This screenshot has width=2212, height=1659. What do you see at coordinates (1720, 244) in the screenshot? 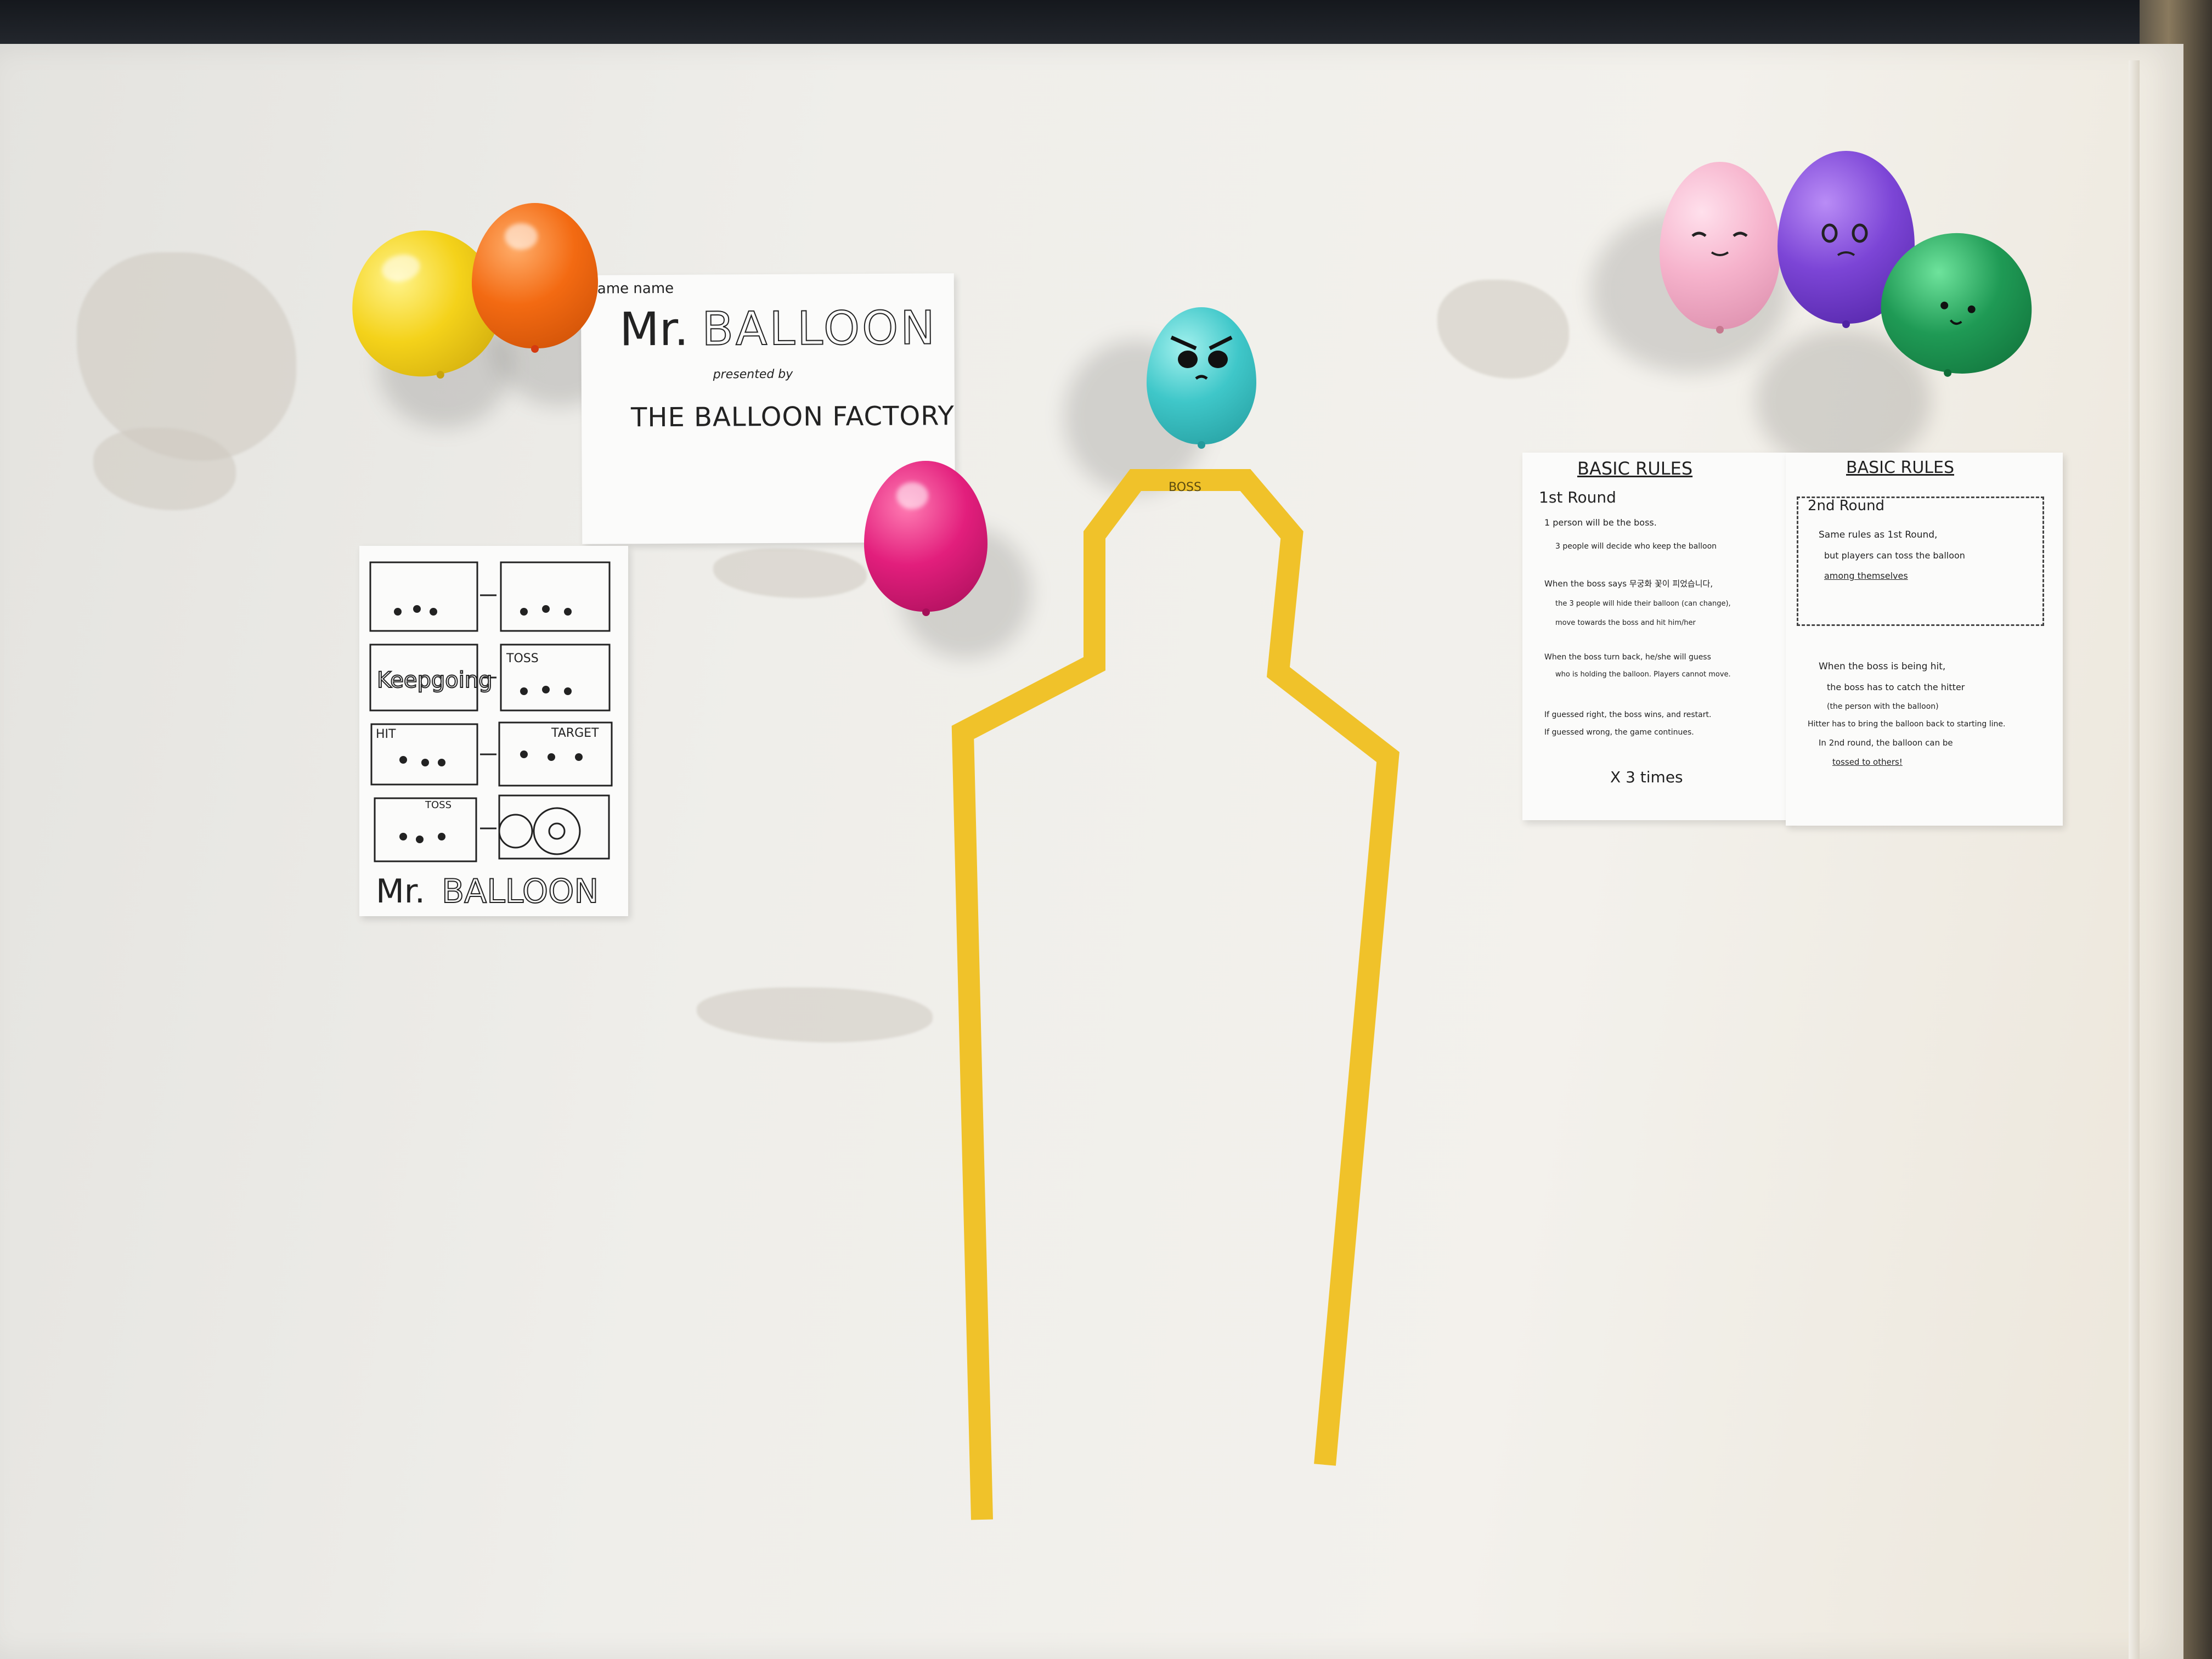
I see `smiling-face-icon` at bounding box center [1720, 244].